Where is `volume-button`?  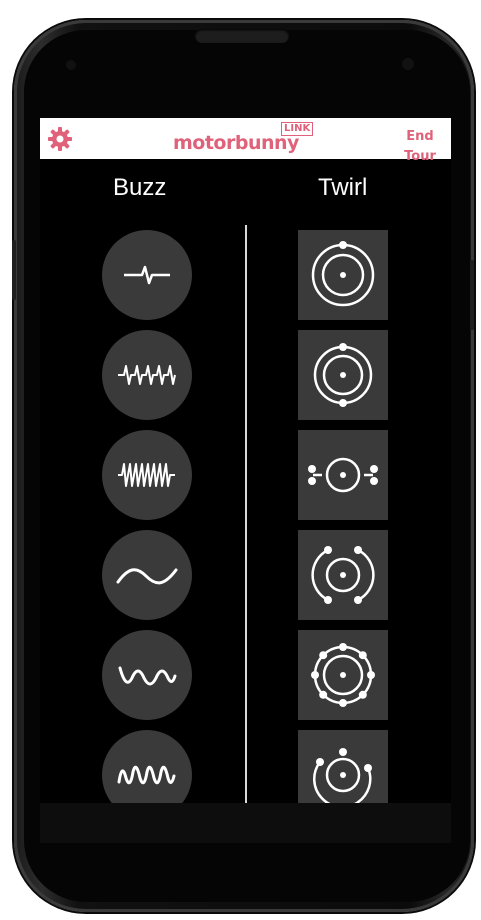
volume-button is located at coordinates (14, 270).